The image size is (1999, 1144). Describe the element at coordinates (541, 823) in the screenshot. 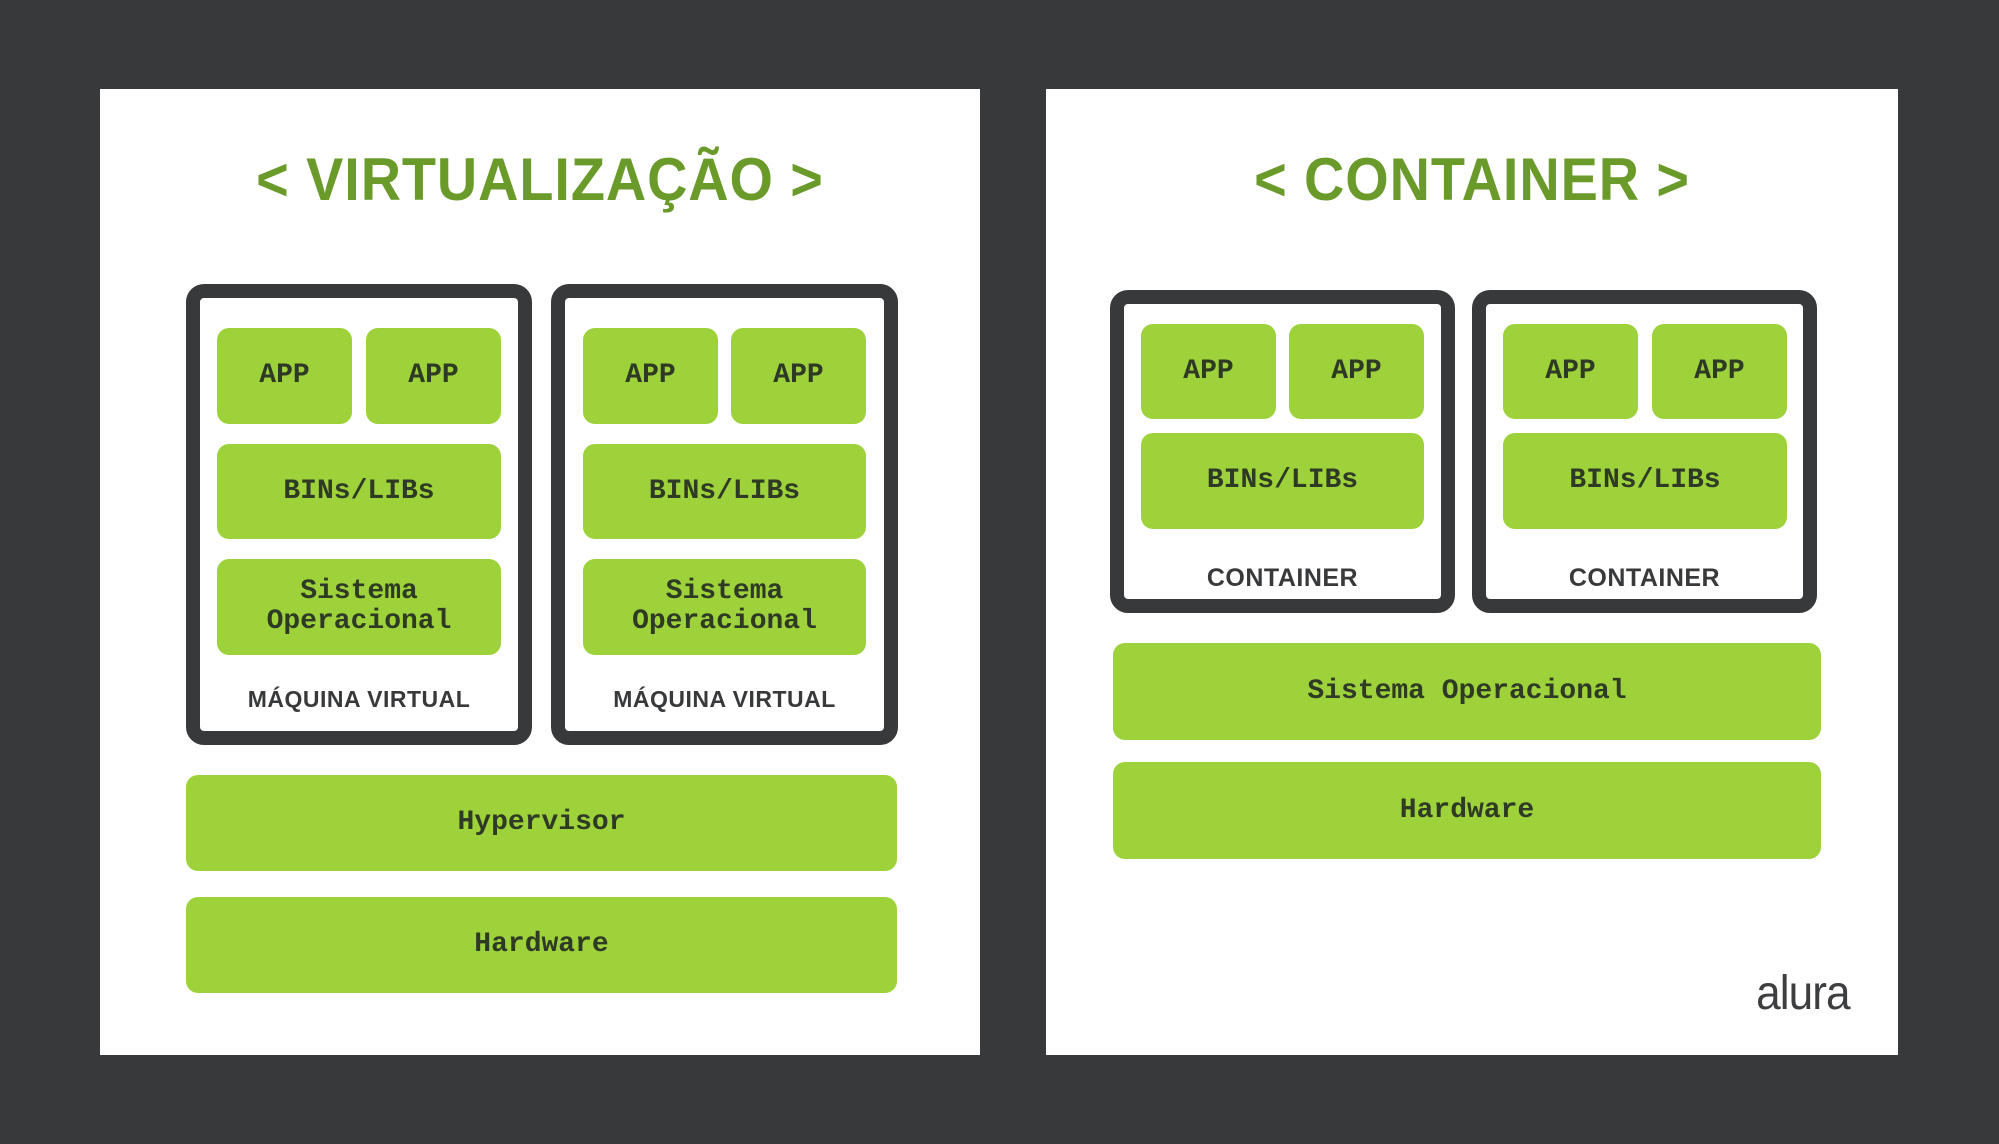

I see `hypervisor-layer: Hypervisor` at that location.